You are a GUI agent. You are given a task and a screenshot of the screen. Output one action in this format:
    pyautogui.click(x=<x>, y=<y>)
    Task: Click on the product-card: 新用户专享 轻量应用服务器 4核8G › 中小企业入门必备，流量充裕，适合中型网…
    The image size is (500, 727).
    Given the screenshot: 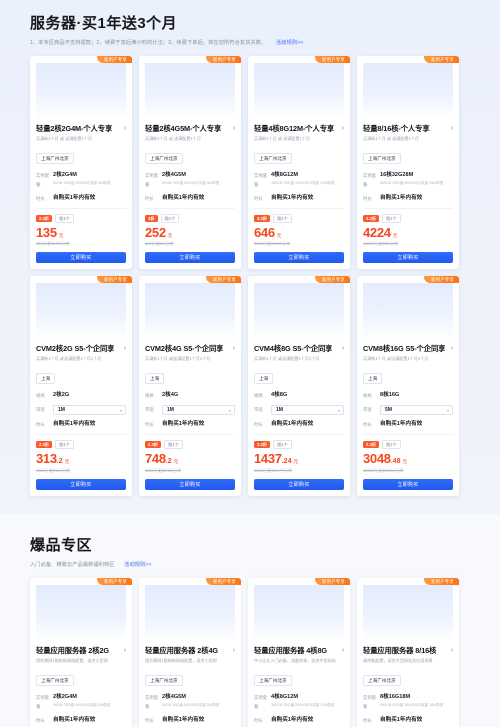 What is the action you would take?
    pyautogui.click(x=299, y=652)
    